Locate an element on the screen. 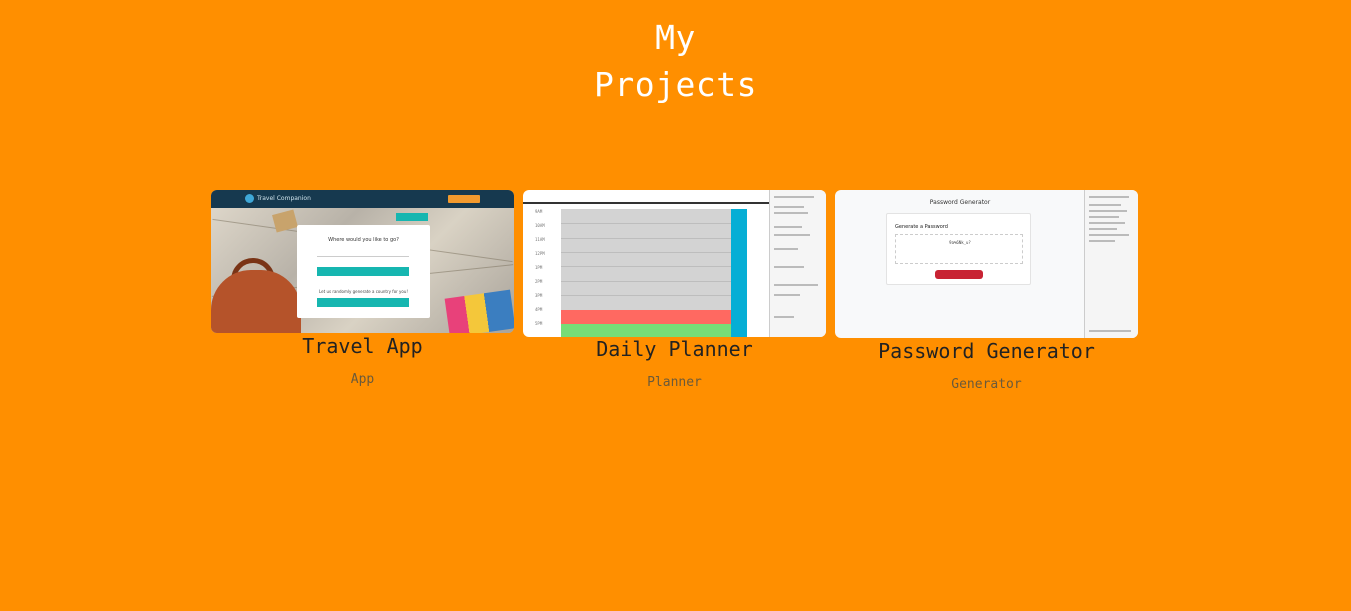 The image size is (1351, 611). project-tag: App is located at coordinates (362, 379).